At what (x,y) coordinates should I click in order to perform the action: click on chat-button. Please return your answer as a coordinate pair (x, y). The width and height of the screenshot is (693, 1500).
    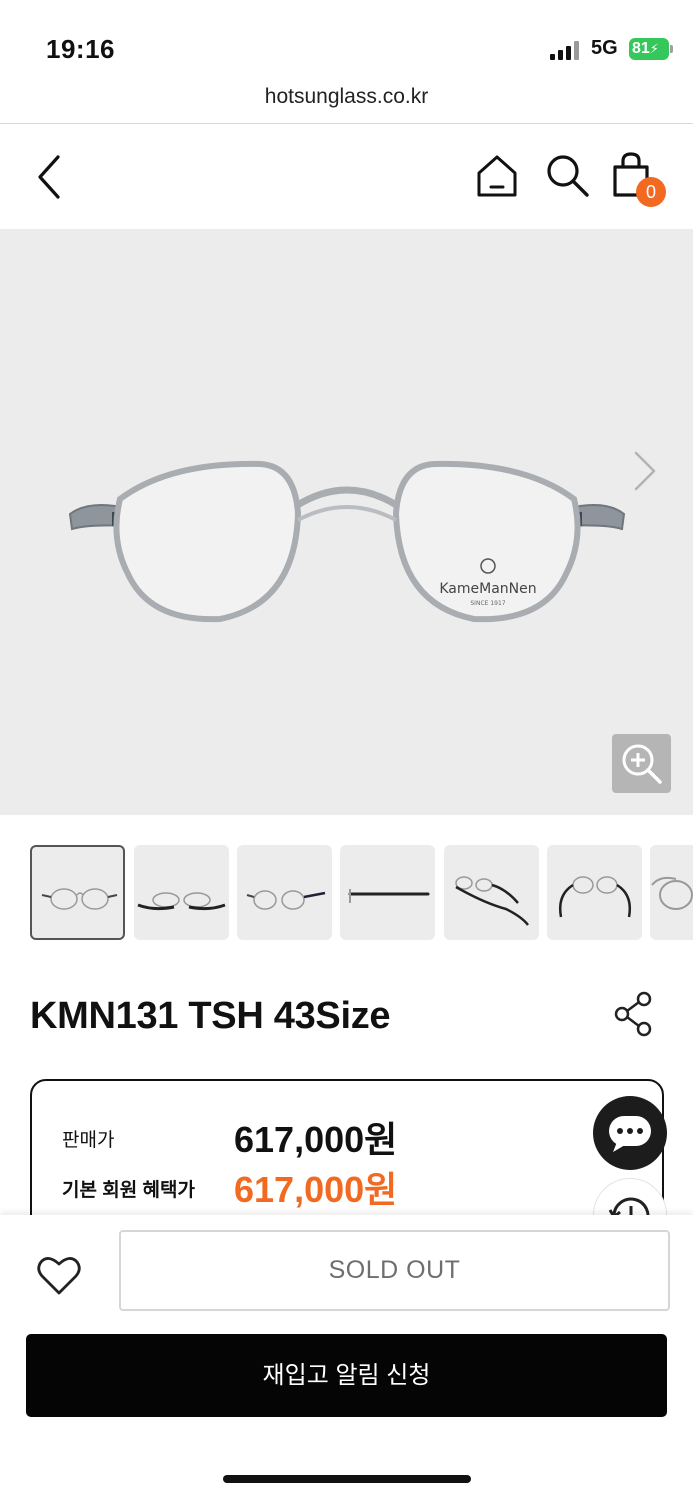
    Looking at the image, I should click on (630, 1133).